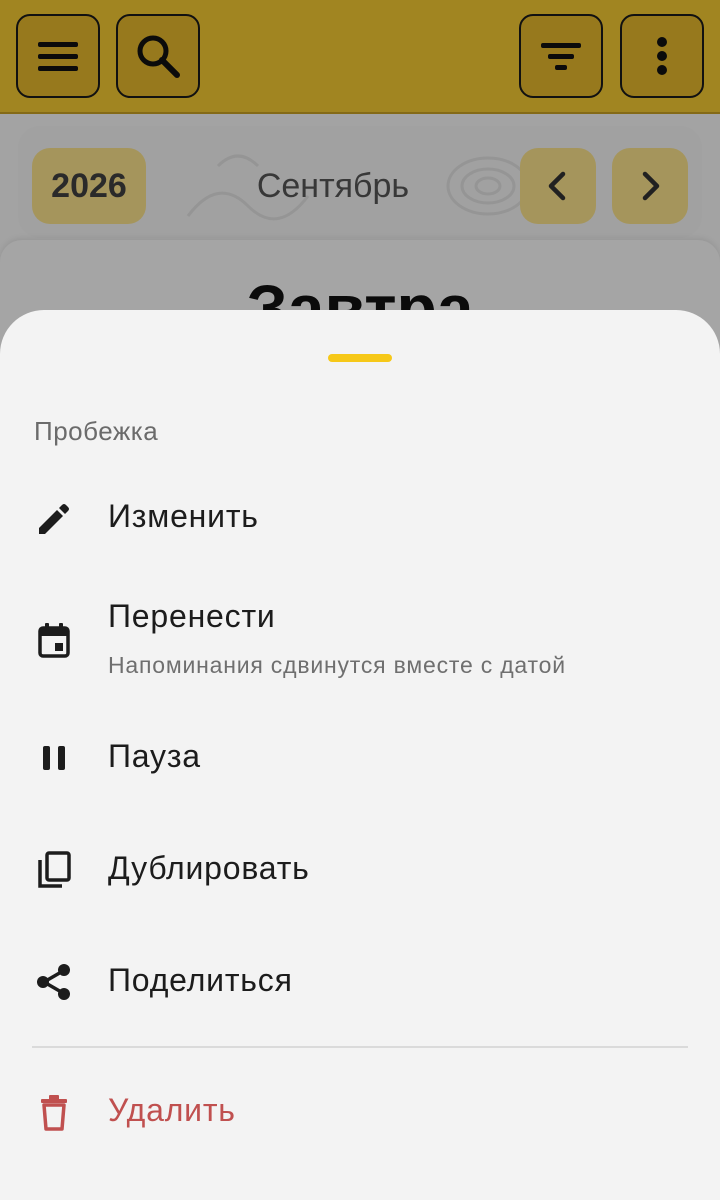 The image size is (720, 1200). Describe the element at coordinates (154, 756) in the screenshot. I see `menu-item-label: Пауза` at that location.